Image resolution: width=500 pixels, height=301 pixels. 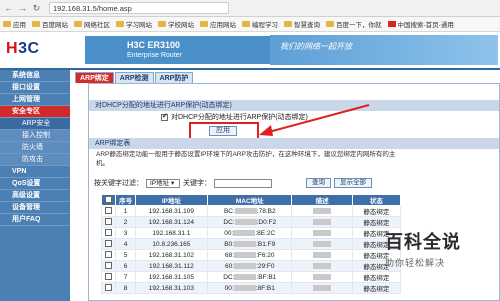 I want to click on sidebar-item: VPN, so click(x=35, y=172).